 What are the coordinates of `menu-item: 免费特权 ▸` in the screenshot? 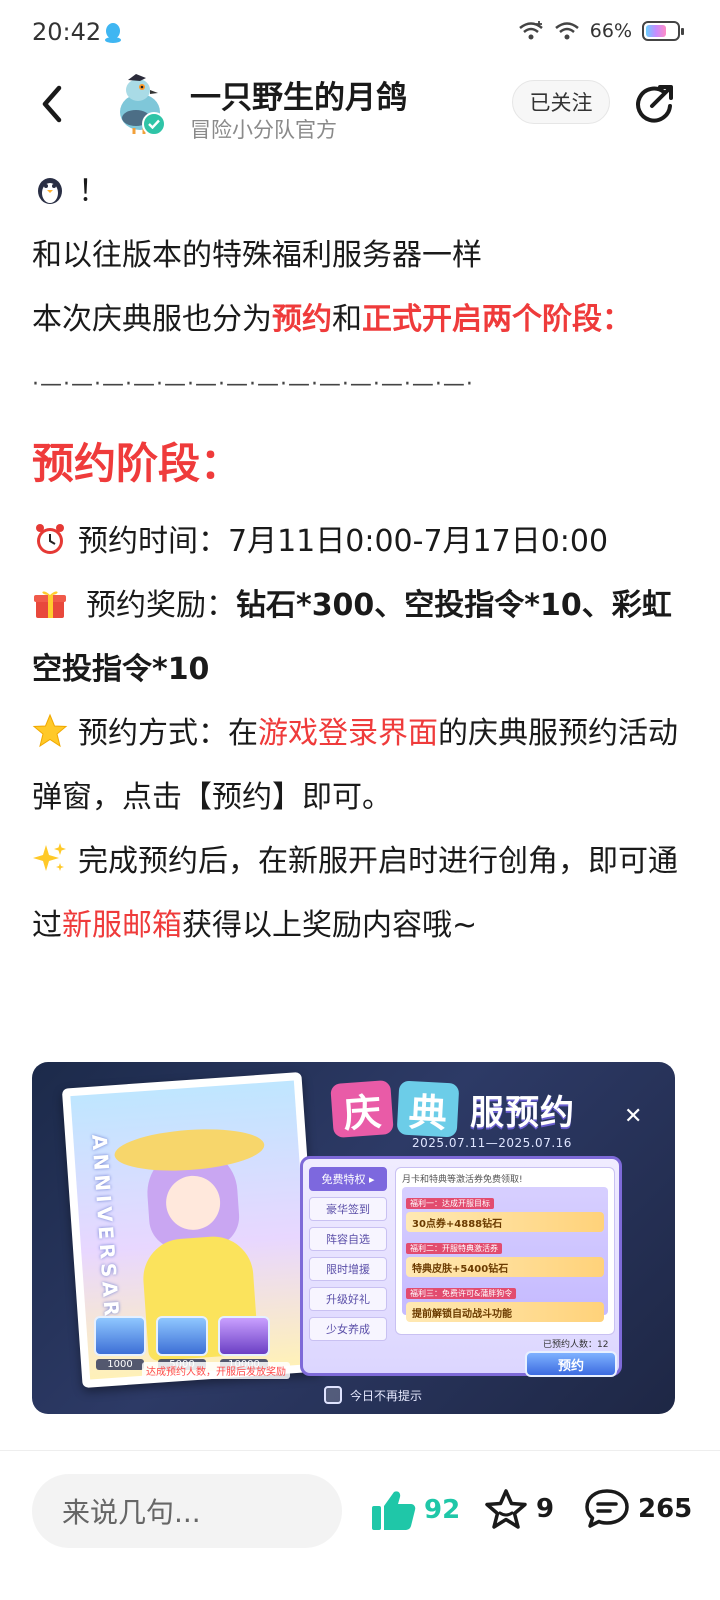 It's located at (348, 1179).